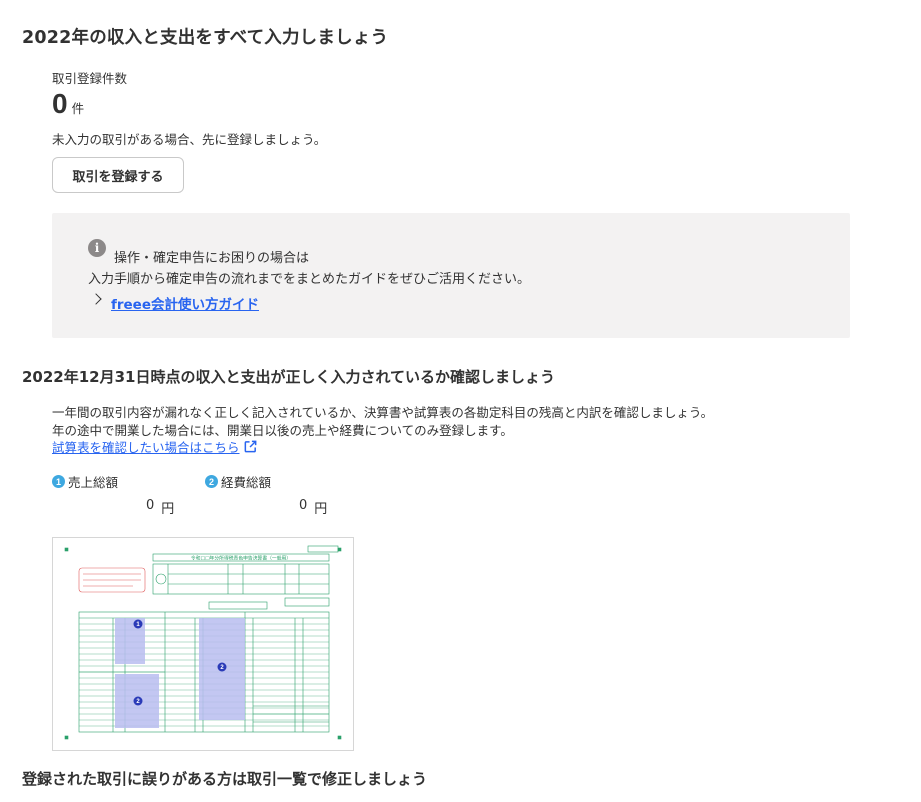 The image size is (921, 802). I want to click on expense-total-text: 経費総額, so click(246, 482).